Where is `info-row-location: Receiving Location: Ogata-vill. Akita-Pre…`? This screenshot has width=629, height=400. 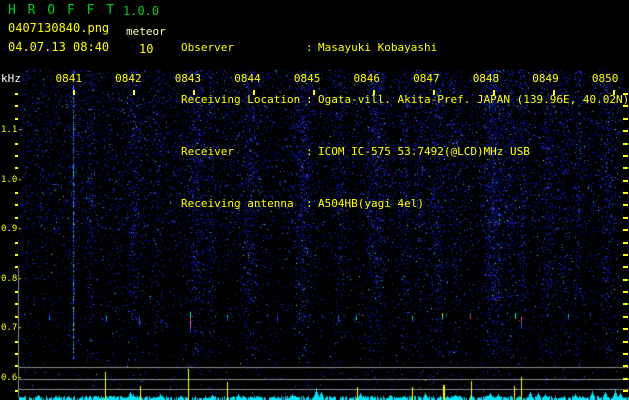 info-row-location: Receiving Location: Ogata-vill. Akita-Pre… is located at coordinates (405, 100).